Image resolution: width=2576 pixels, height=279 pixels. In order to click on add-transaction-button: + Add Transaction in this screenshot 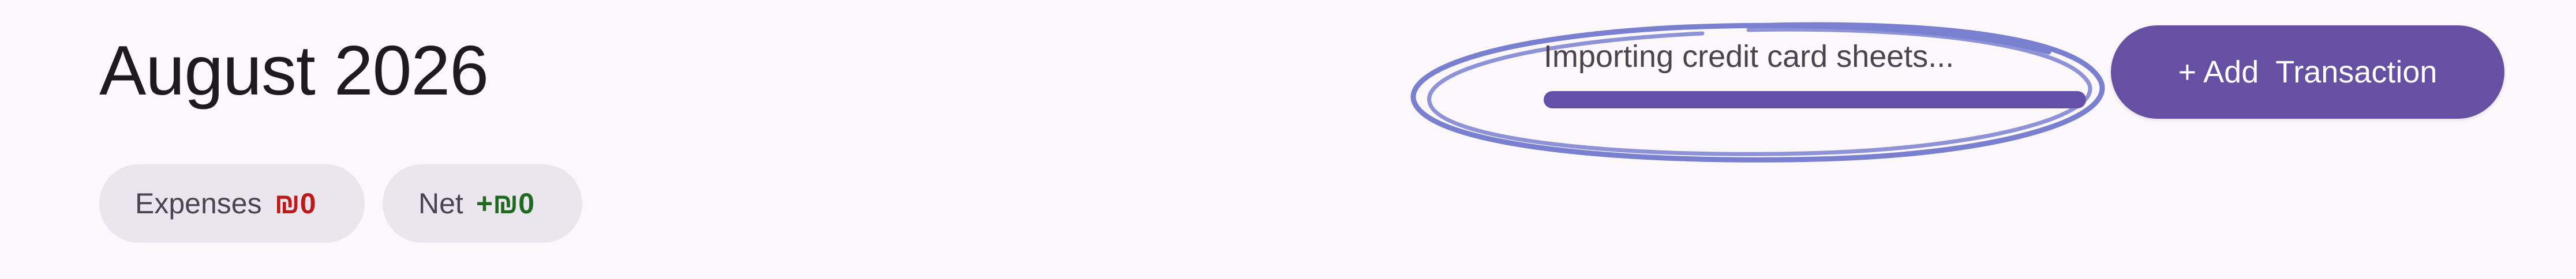, I will do `click(2307, 72)`.